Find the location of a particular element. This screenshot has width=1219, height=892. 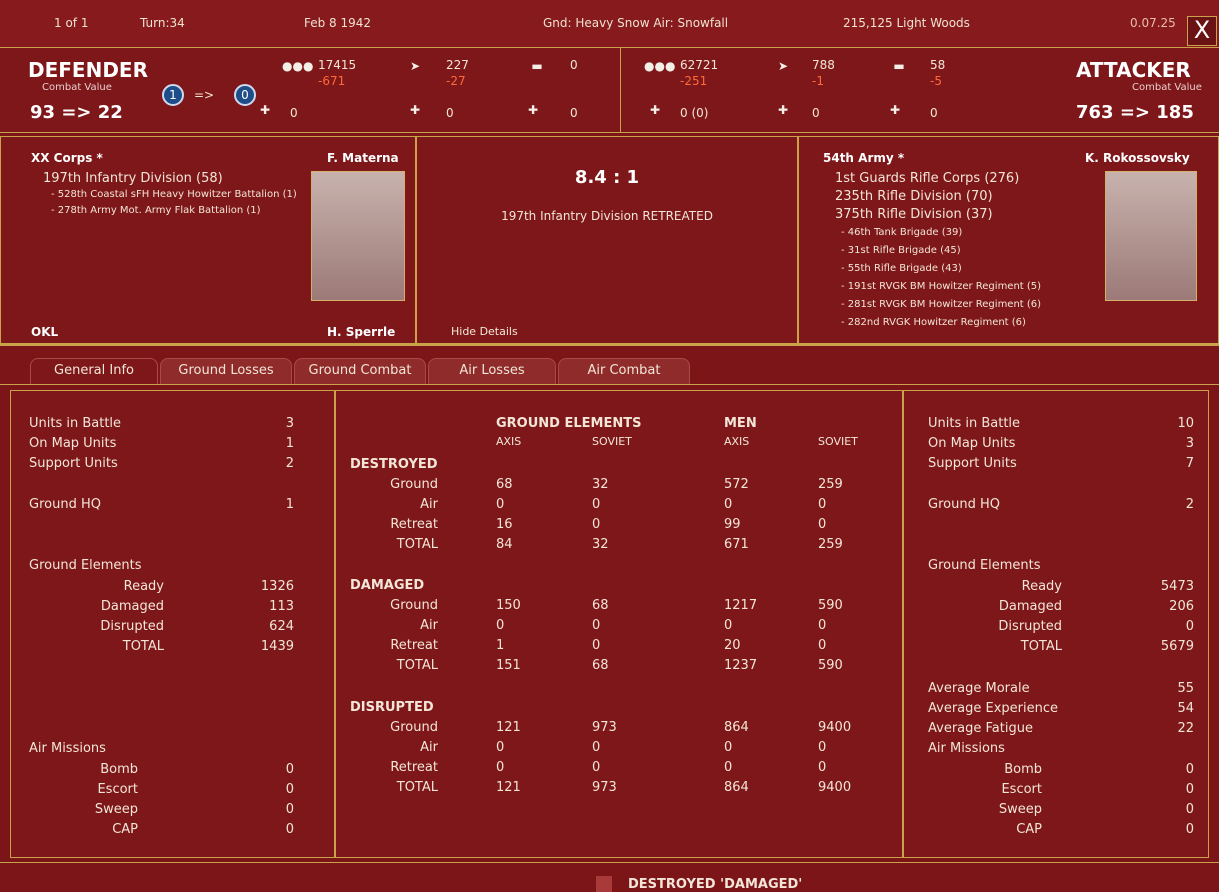

right-stat-value: 54 is located at coordinates (1185, 708).